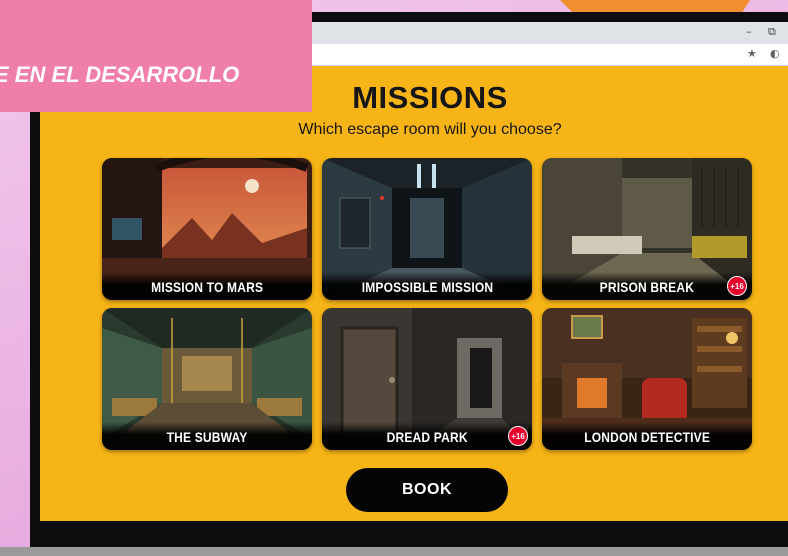 Image resolution: width=788 pixels, height=556 pixels. I want to click on laptop-base-edge, so click(394, 551).